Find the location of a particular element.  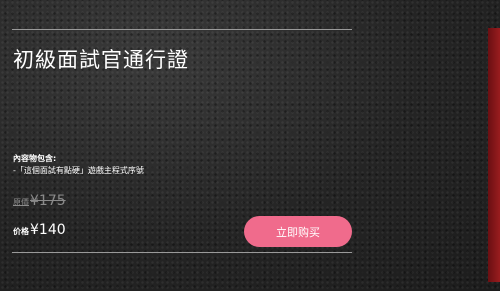

contents-heading: 內容物包含: is located at coordinates (35, 158).